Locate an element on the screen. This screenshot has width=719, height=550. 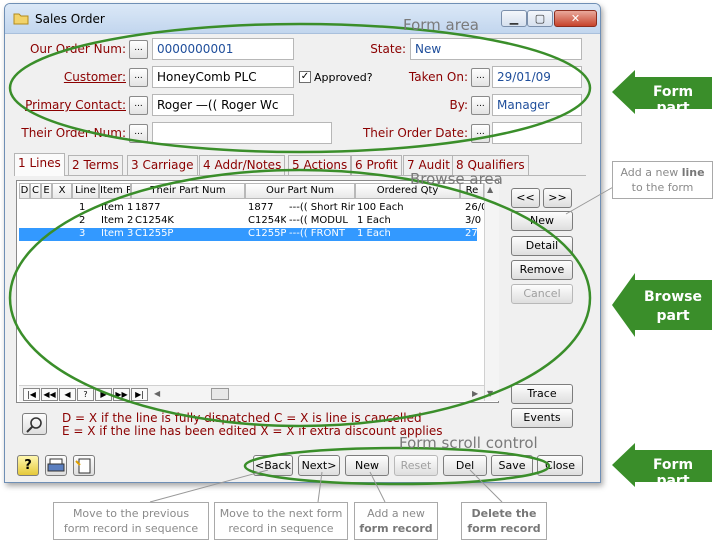
callout-text-bold: line is located at coordinates (693, 172).